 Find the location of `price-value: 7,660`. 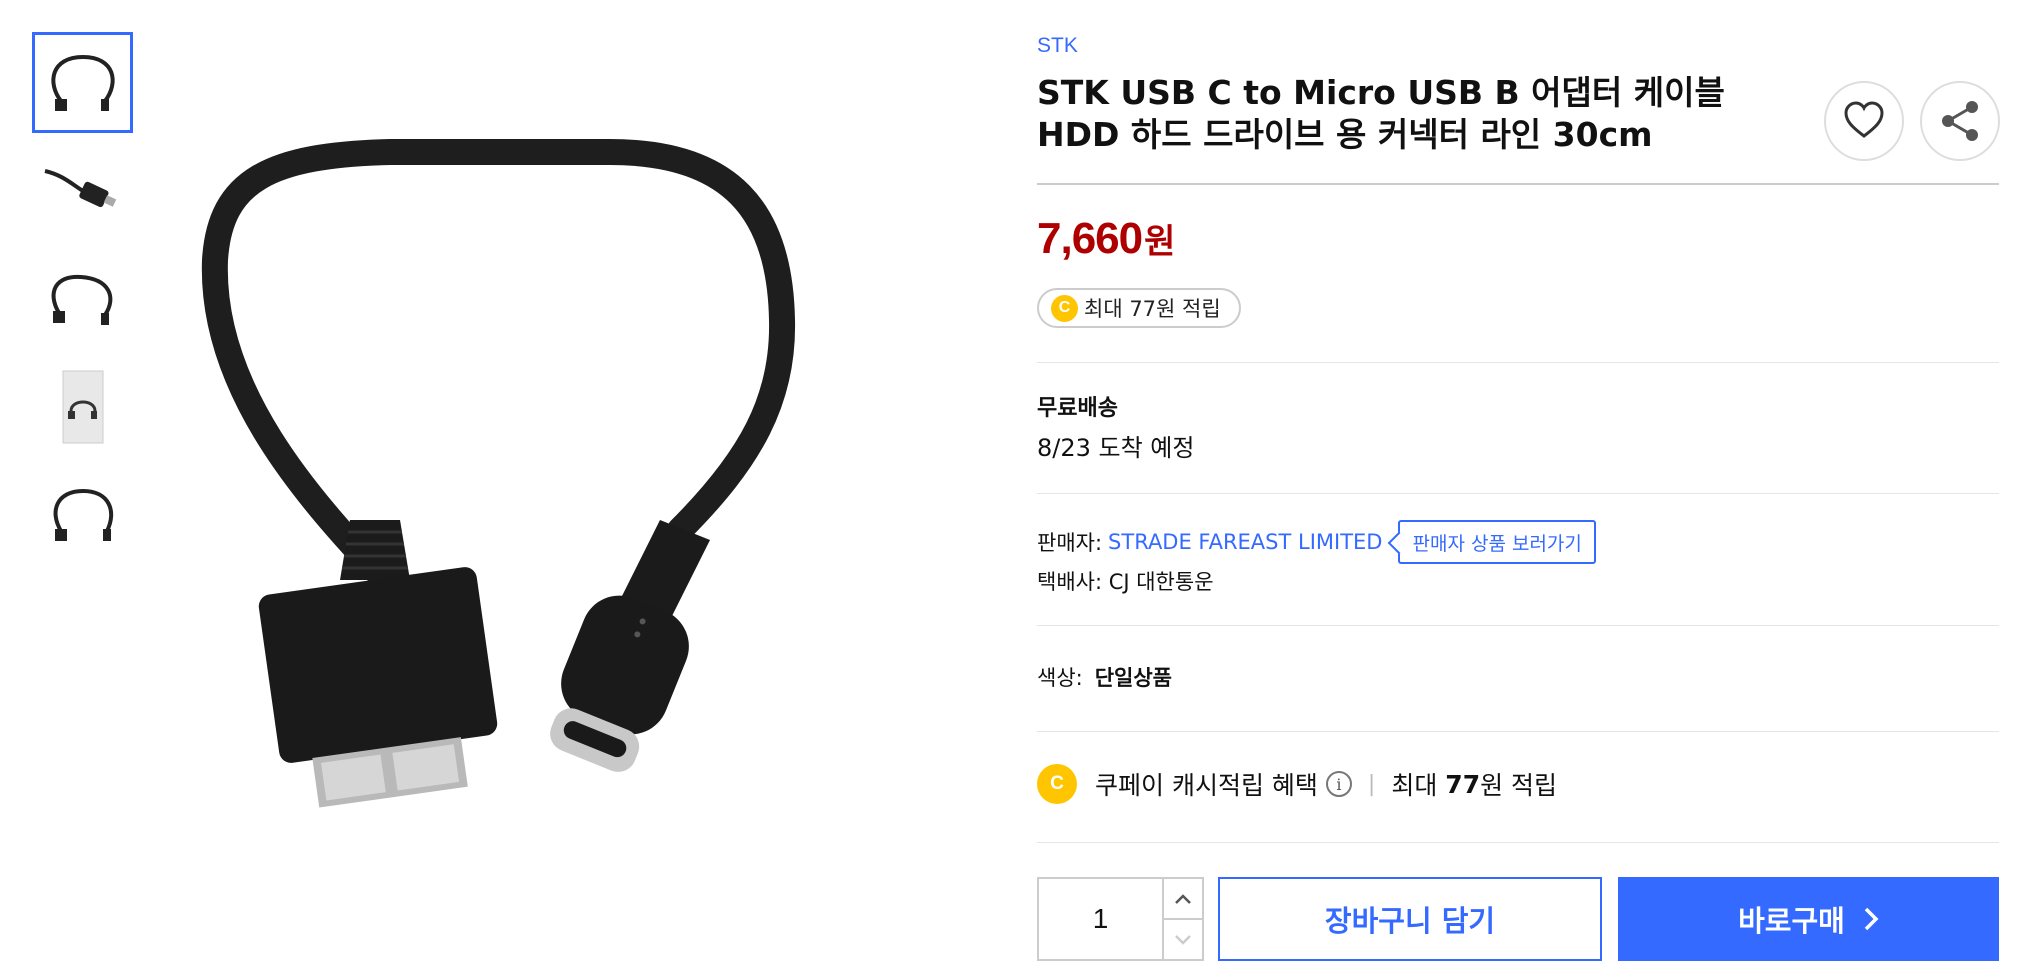

price-value: 7,660 is located at coordinates (1090, 238).